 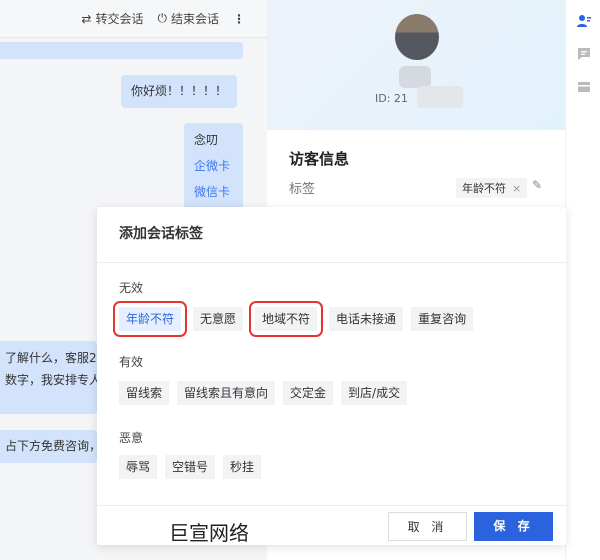 What do you see at coordinates (131, 362) in the screenshot?
I see `section-valid-label: 有效` at bounding box center [131, 362].